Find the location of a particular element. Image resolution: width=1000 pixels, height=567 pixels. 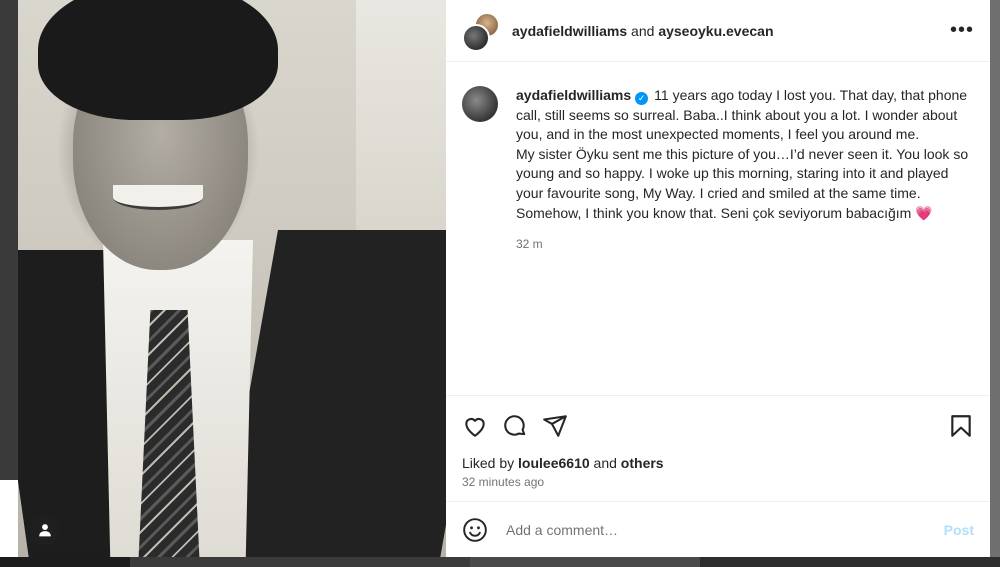

bookmark-icon is located at coordinates (961, 426).